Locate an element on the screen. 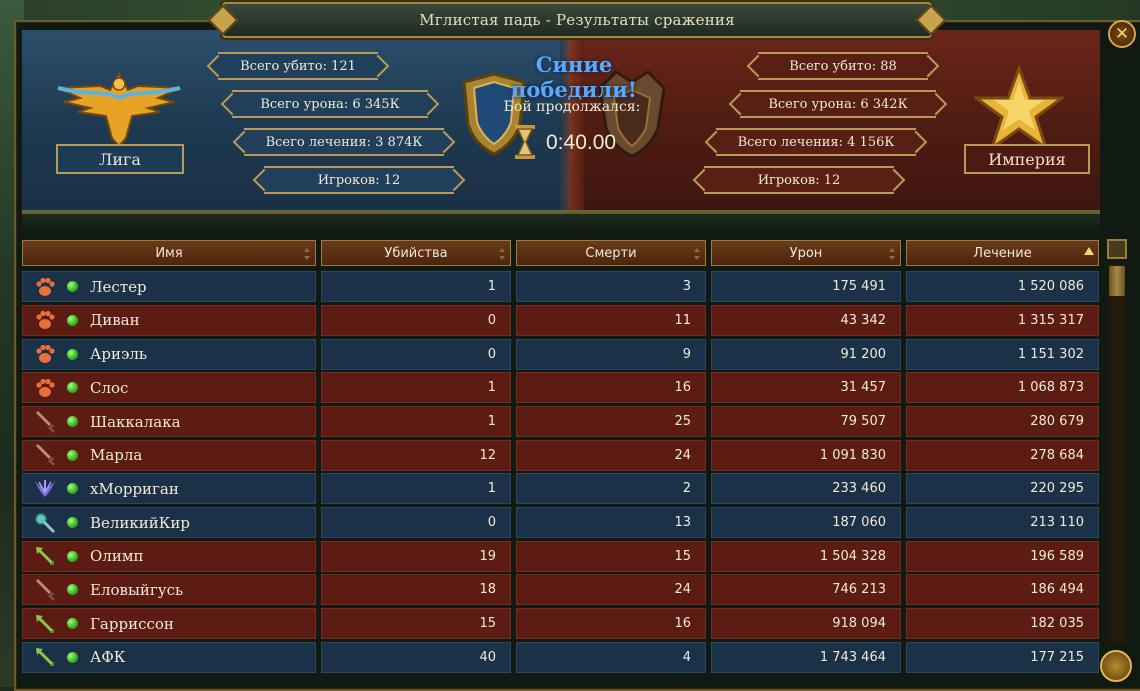  healing-cell: 280 679 is located at coordinates (1002, 422).